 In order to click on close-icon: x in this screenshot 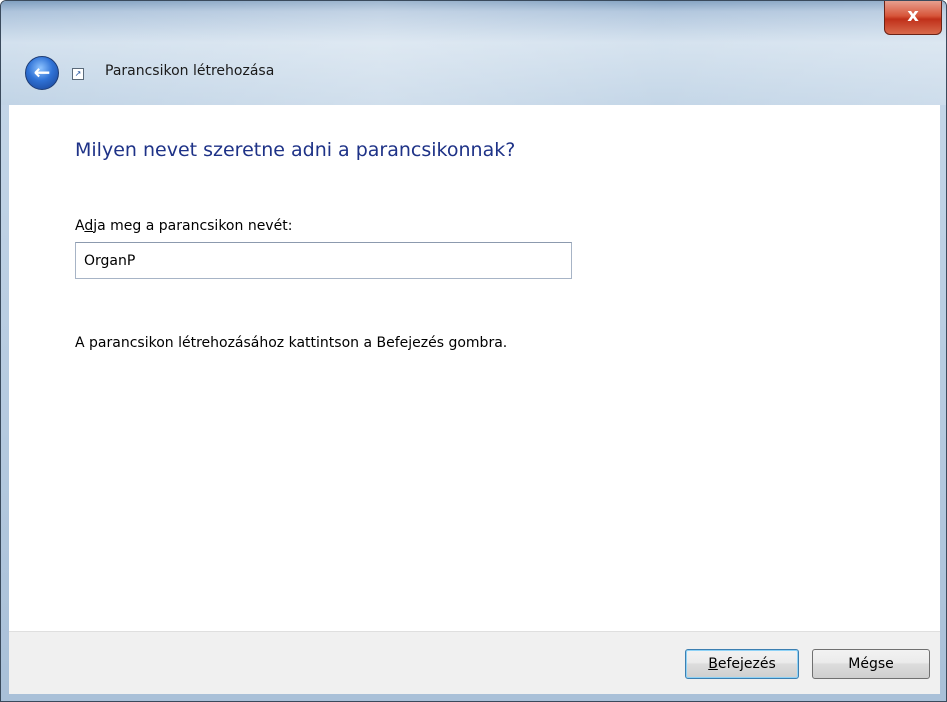, I will do `click(913, 15)`.